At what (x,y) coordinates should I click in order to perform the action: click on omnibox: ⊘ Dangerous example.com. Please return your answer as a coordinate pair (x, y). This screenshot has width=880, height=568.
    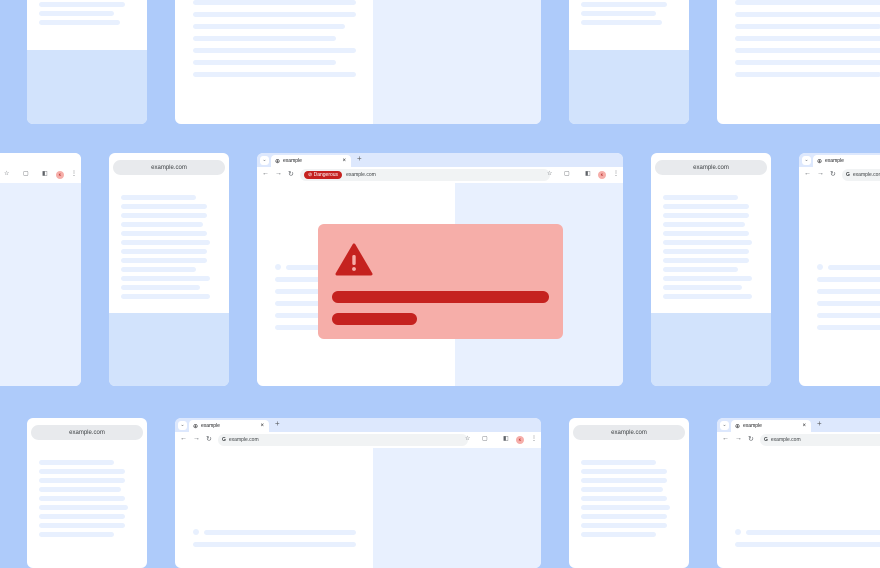
    Looking at the image, I should click on (425, 175).